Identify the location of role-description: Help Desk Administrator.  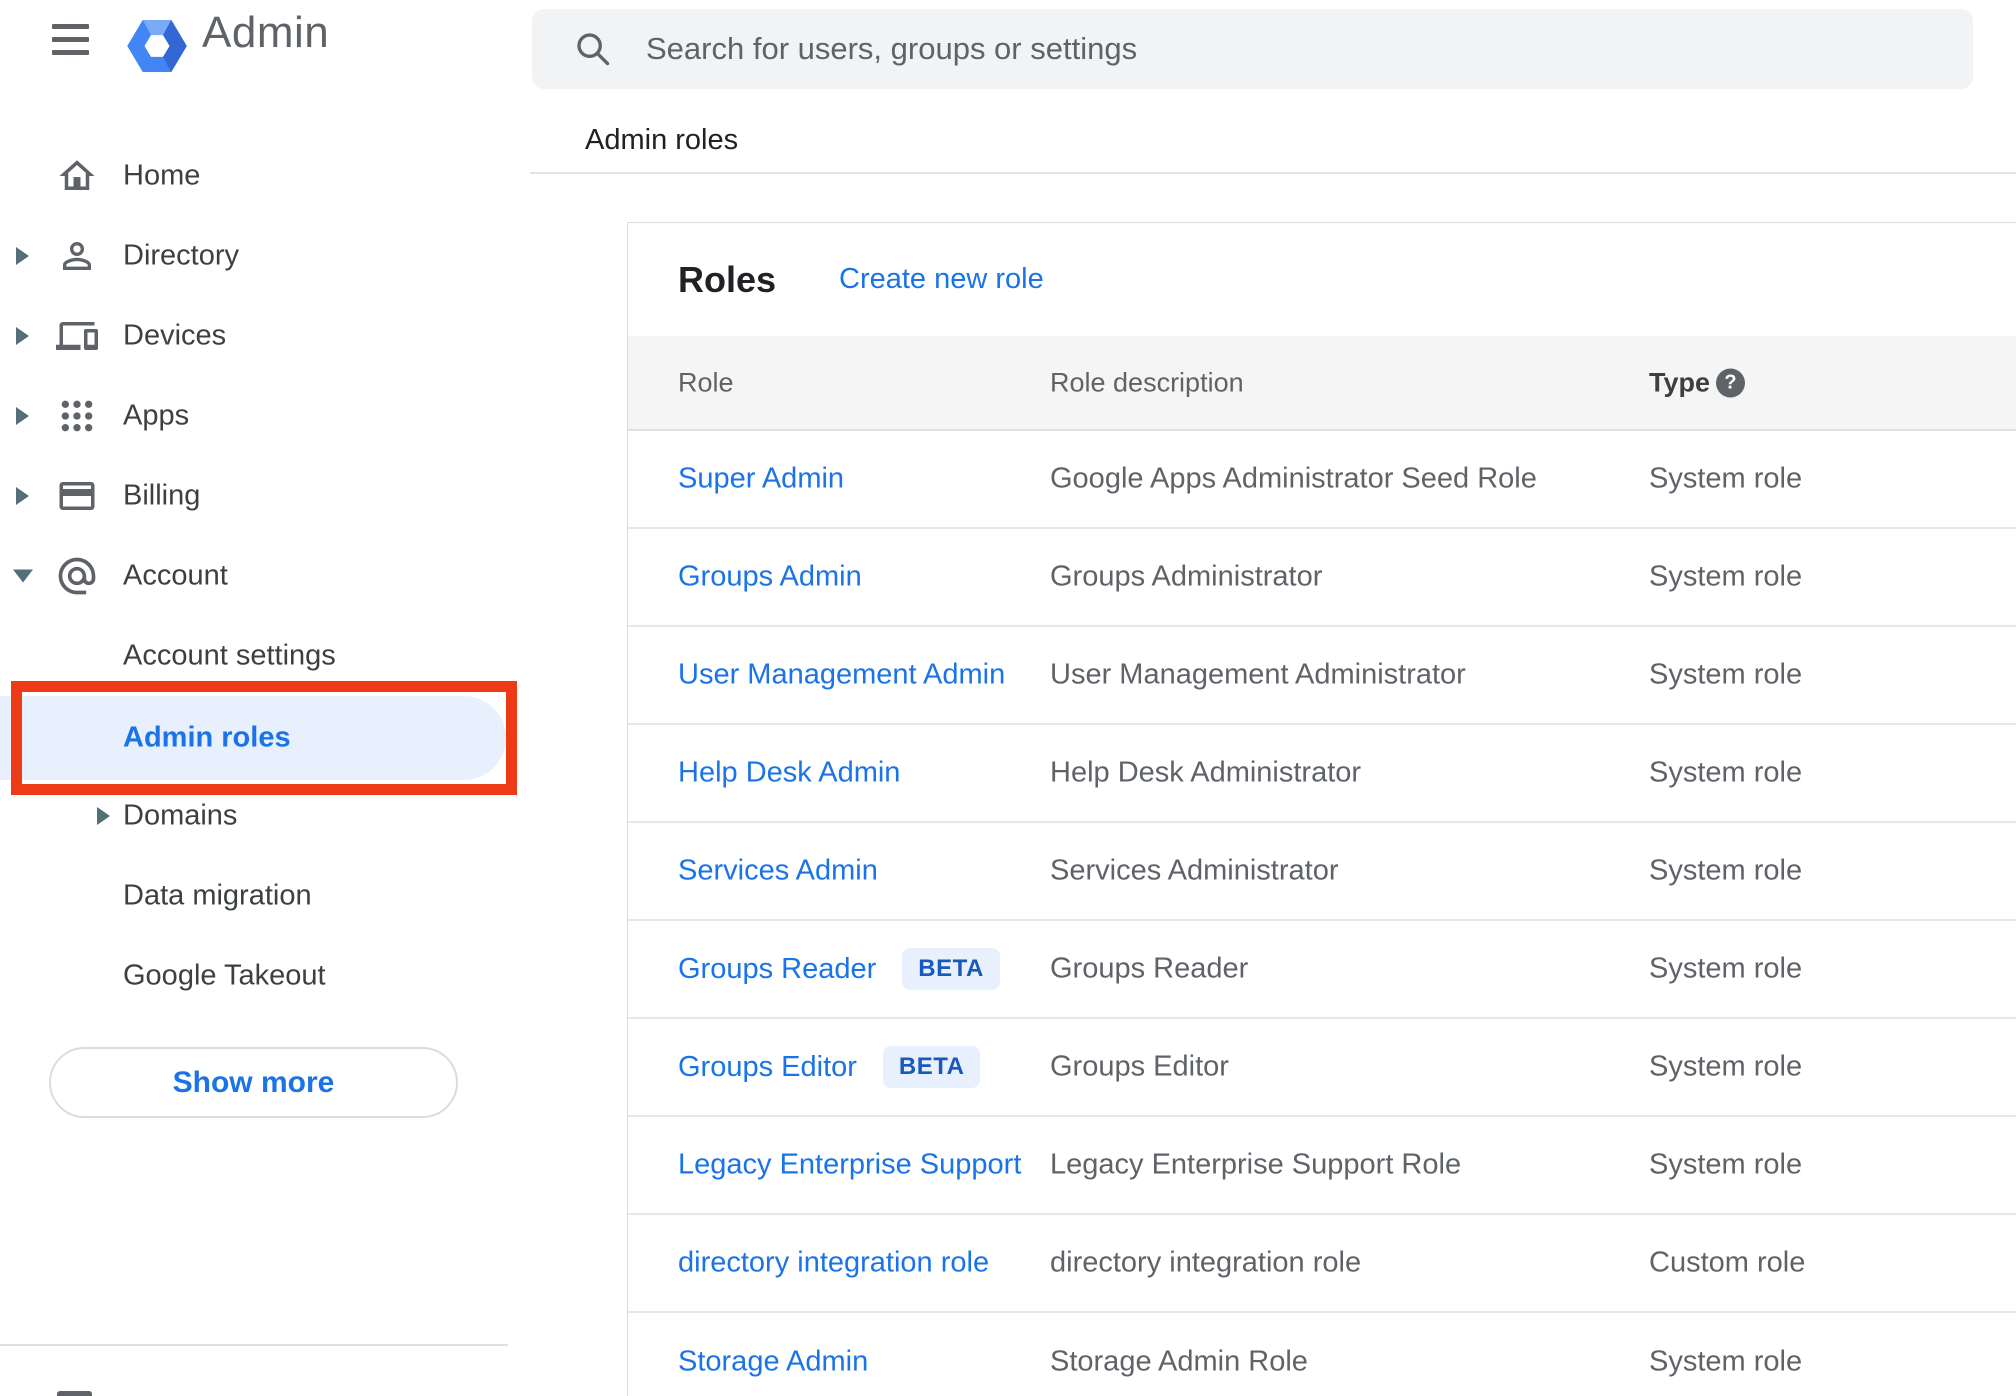
(1206, 772).